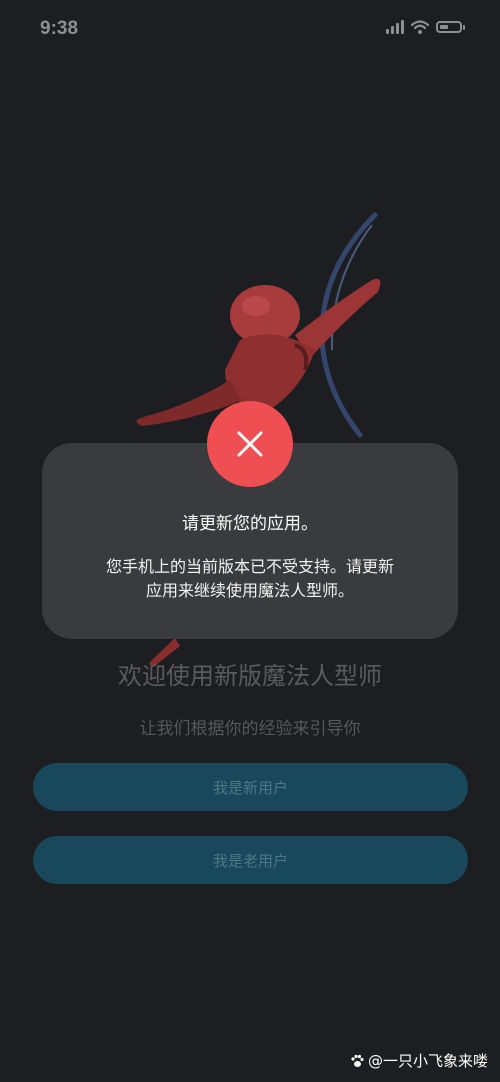  I want to click on close-icon, so click(250, 444).